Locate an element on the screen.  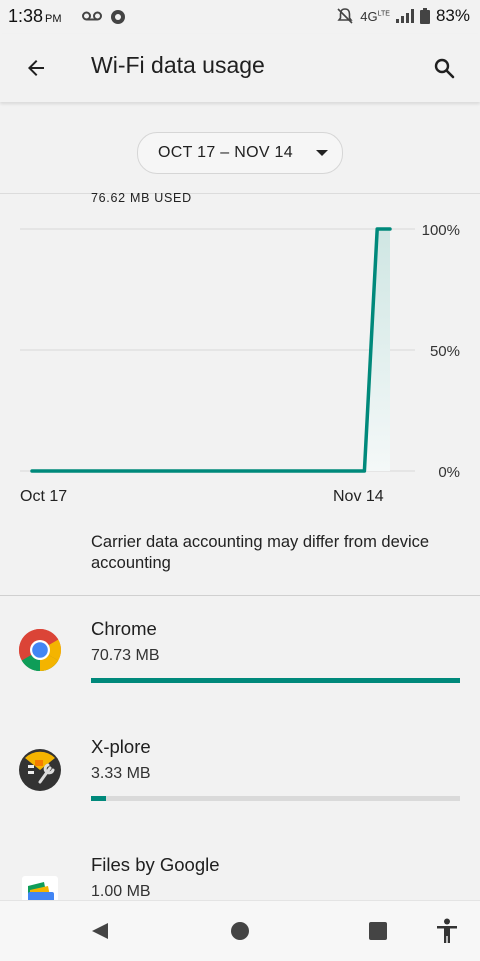
battery-percent: 83% is located at coordinates (452, 15).